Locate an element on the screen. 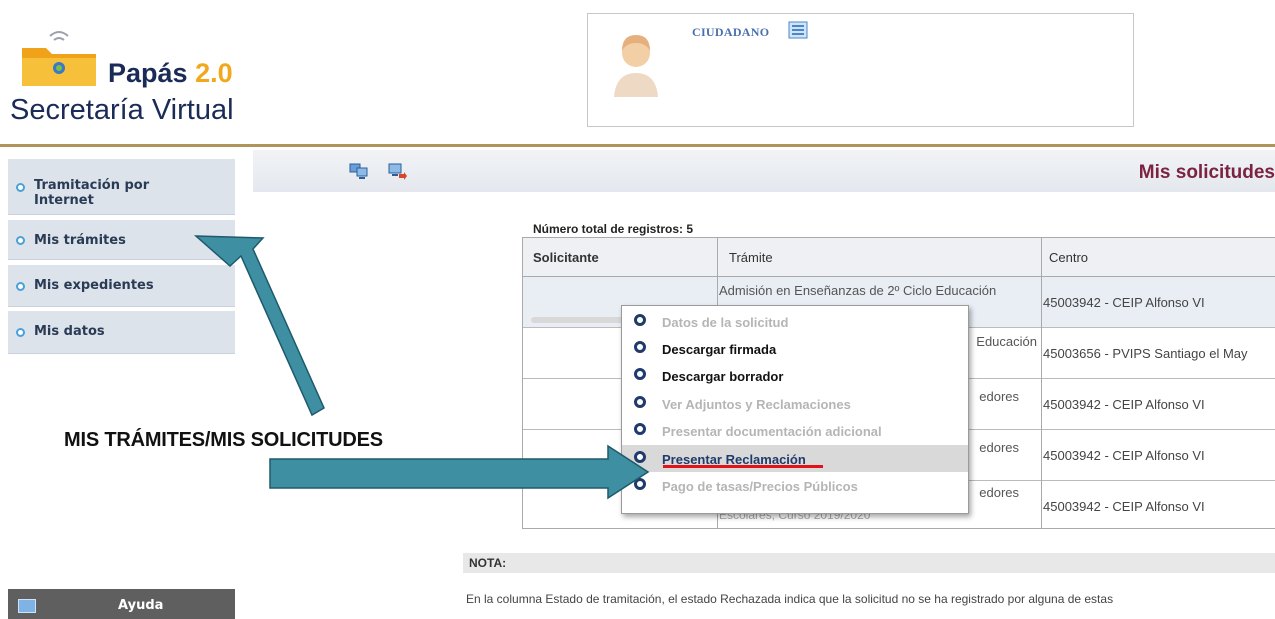  menu-item-presentar-documentacion: Presentar documentación adicional is located at coordinates (795, 430).